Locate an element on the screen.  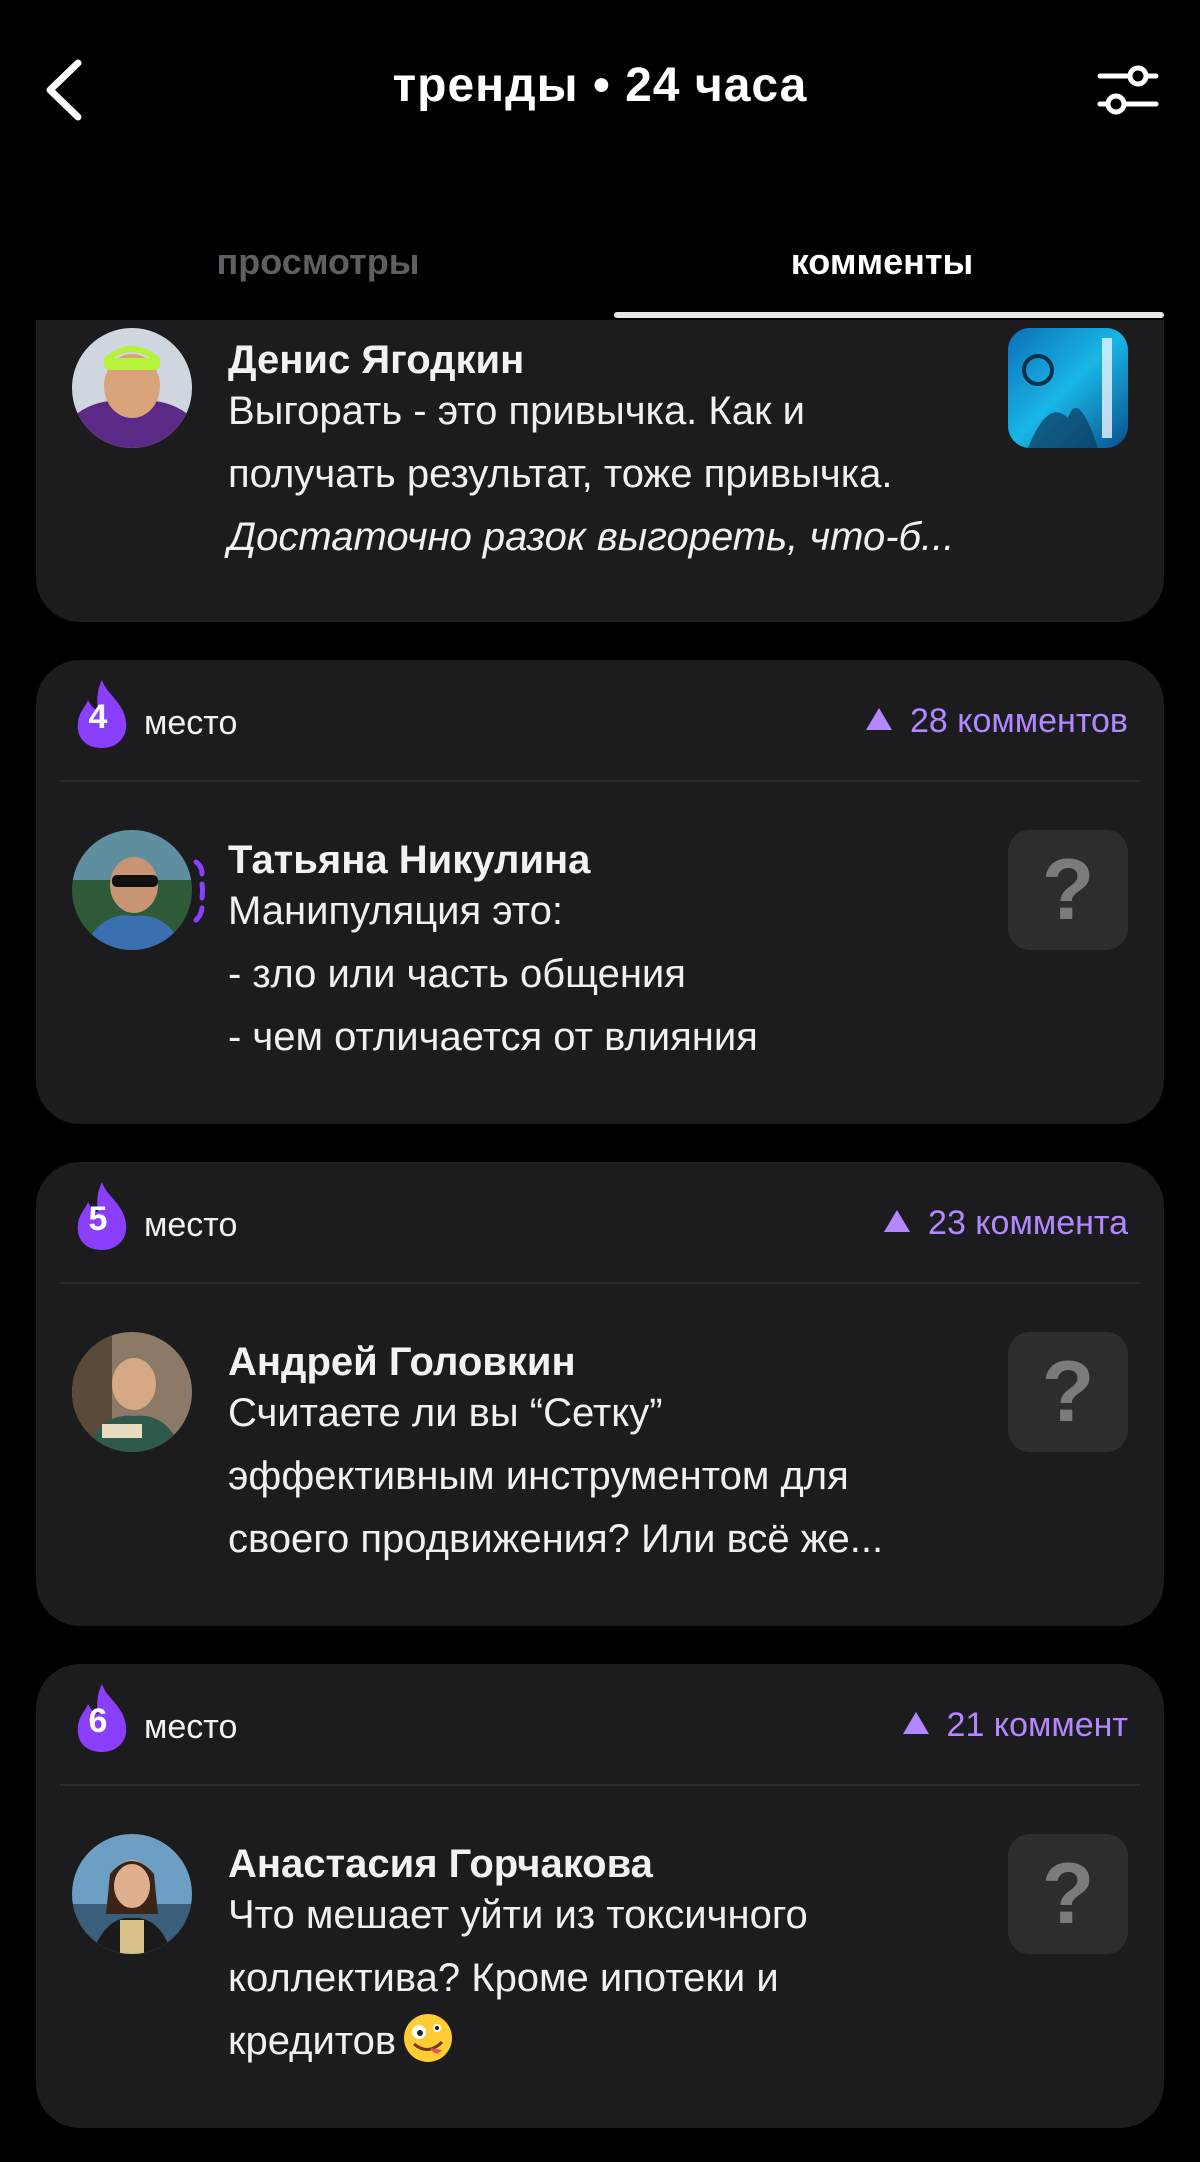
comment-line: коллектива? Кроме ипотеки и is located at coordinates (503, 1978).